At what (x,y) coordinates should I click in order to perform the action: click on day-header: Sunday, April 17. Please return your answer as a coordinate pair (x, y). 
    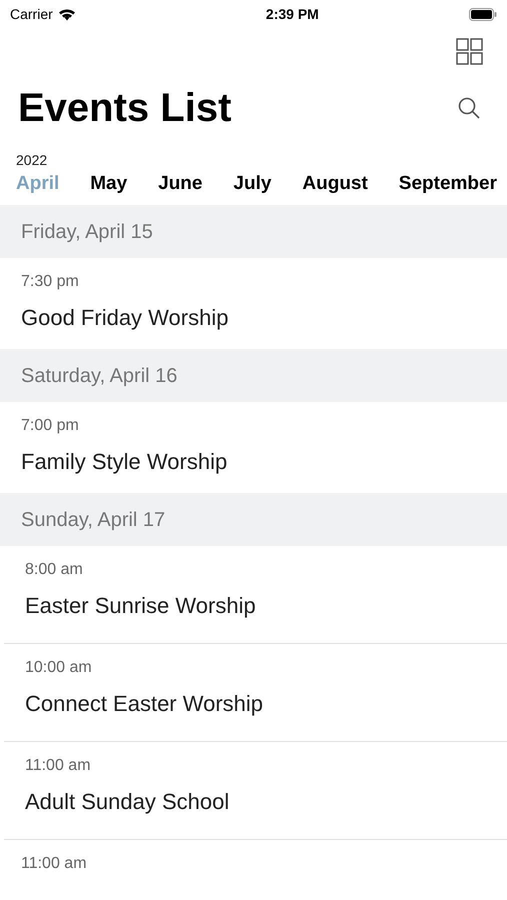
    Looking at the image, I should click on (253, 519).